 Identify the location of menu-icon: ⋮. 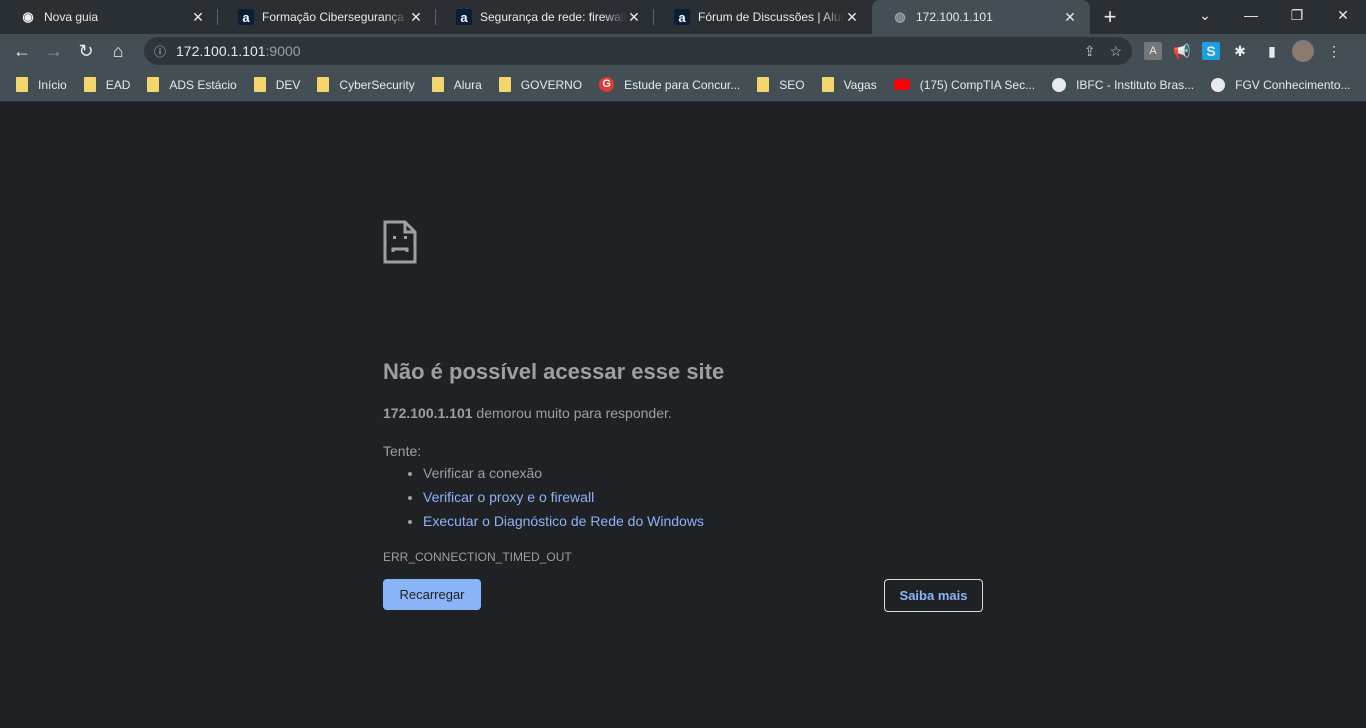
(1334, 51).